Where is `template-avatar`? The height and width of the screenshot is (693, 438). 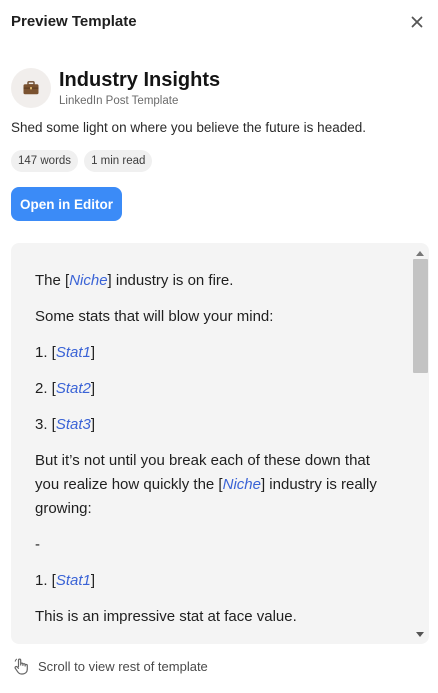
template-avatar is located at coordinates (31, 88).